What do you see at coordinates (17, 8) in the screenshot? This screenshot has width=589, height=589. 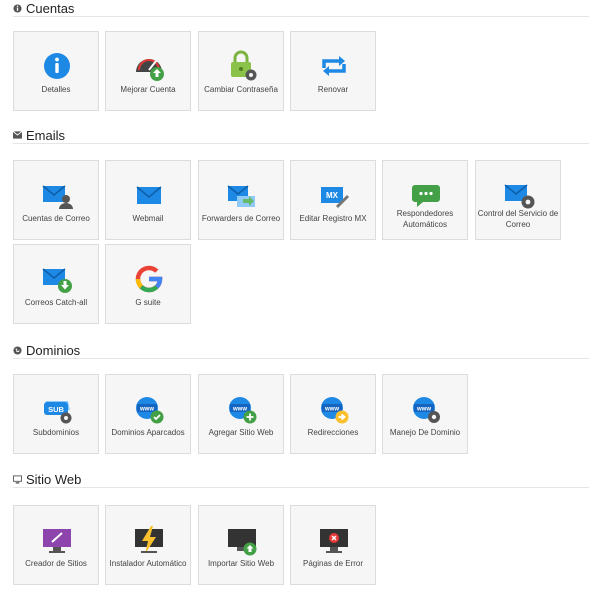 I see `info-circle-icon` at bounding box center [17, 8].